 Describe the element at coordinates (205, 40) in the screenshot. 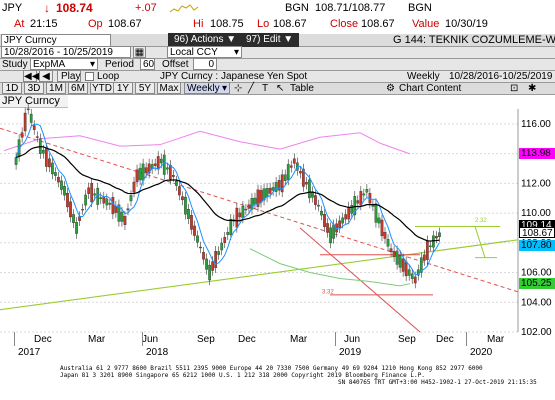

I see `actions-menu-button: 96) Actions ▼` at that location.